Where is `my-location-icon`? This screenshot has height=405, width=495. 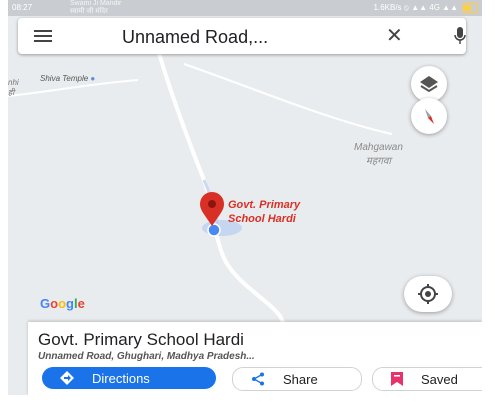
my-location-icon is located at coordinates (428, 294).